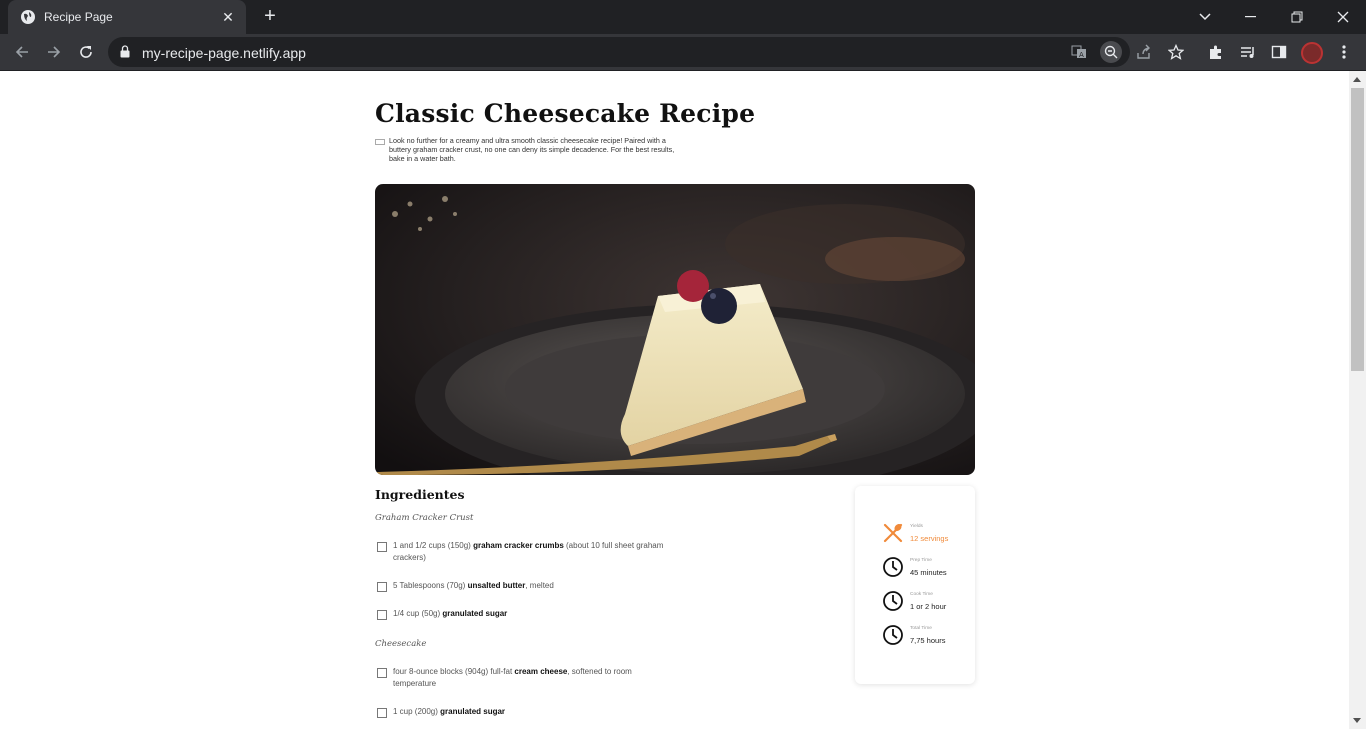  What do you see at coordinates (1081, 55) in the screenshot?
I see `svg-text: A` at bounding box center [1081, 55].